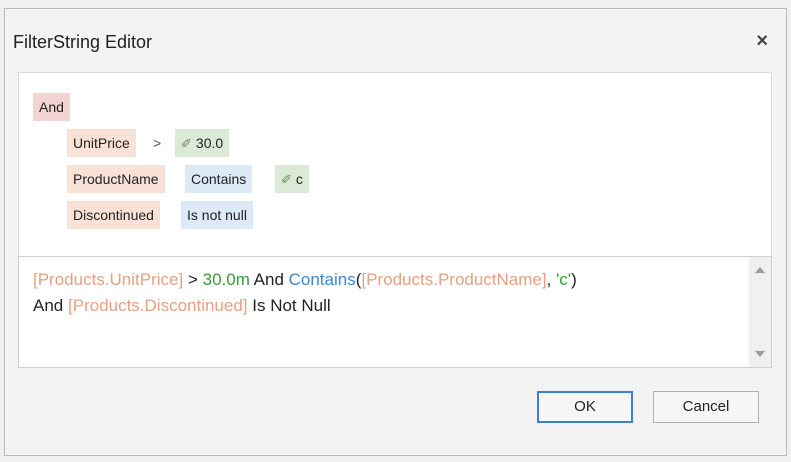 Image resolution: width=791 pixels, height=462 pixels. I want to click on condition-value-productname: ✐ c, so click(292, 179).